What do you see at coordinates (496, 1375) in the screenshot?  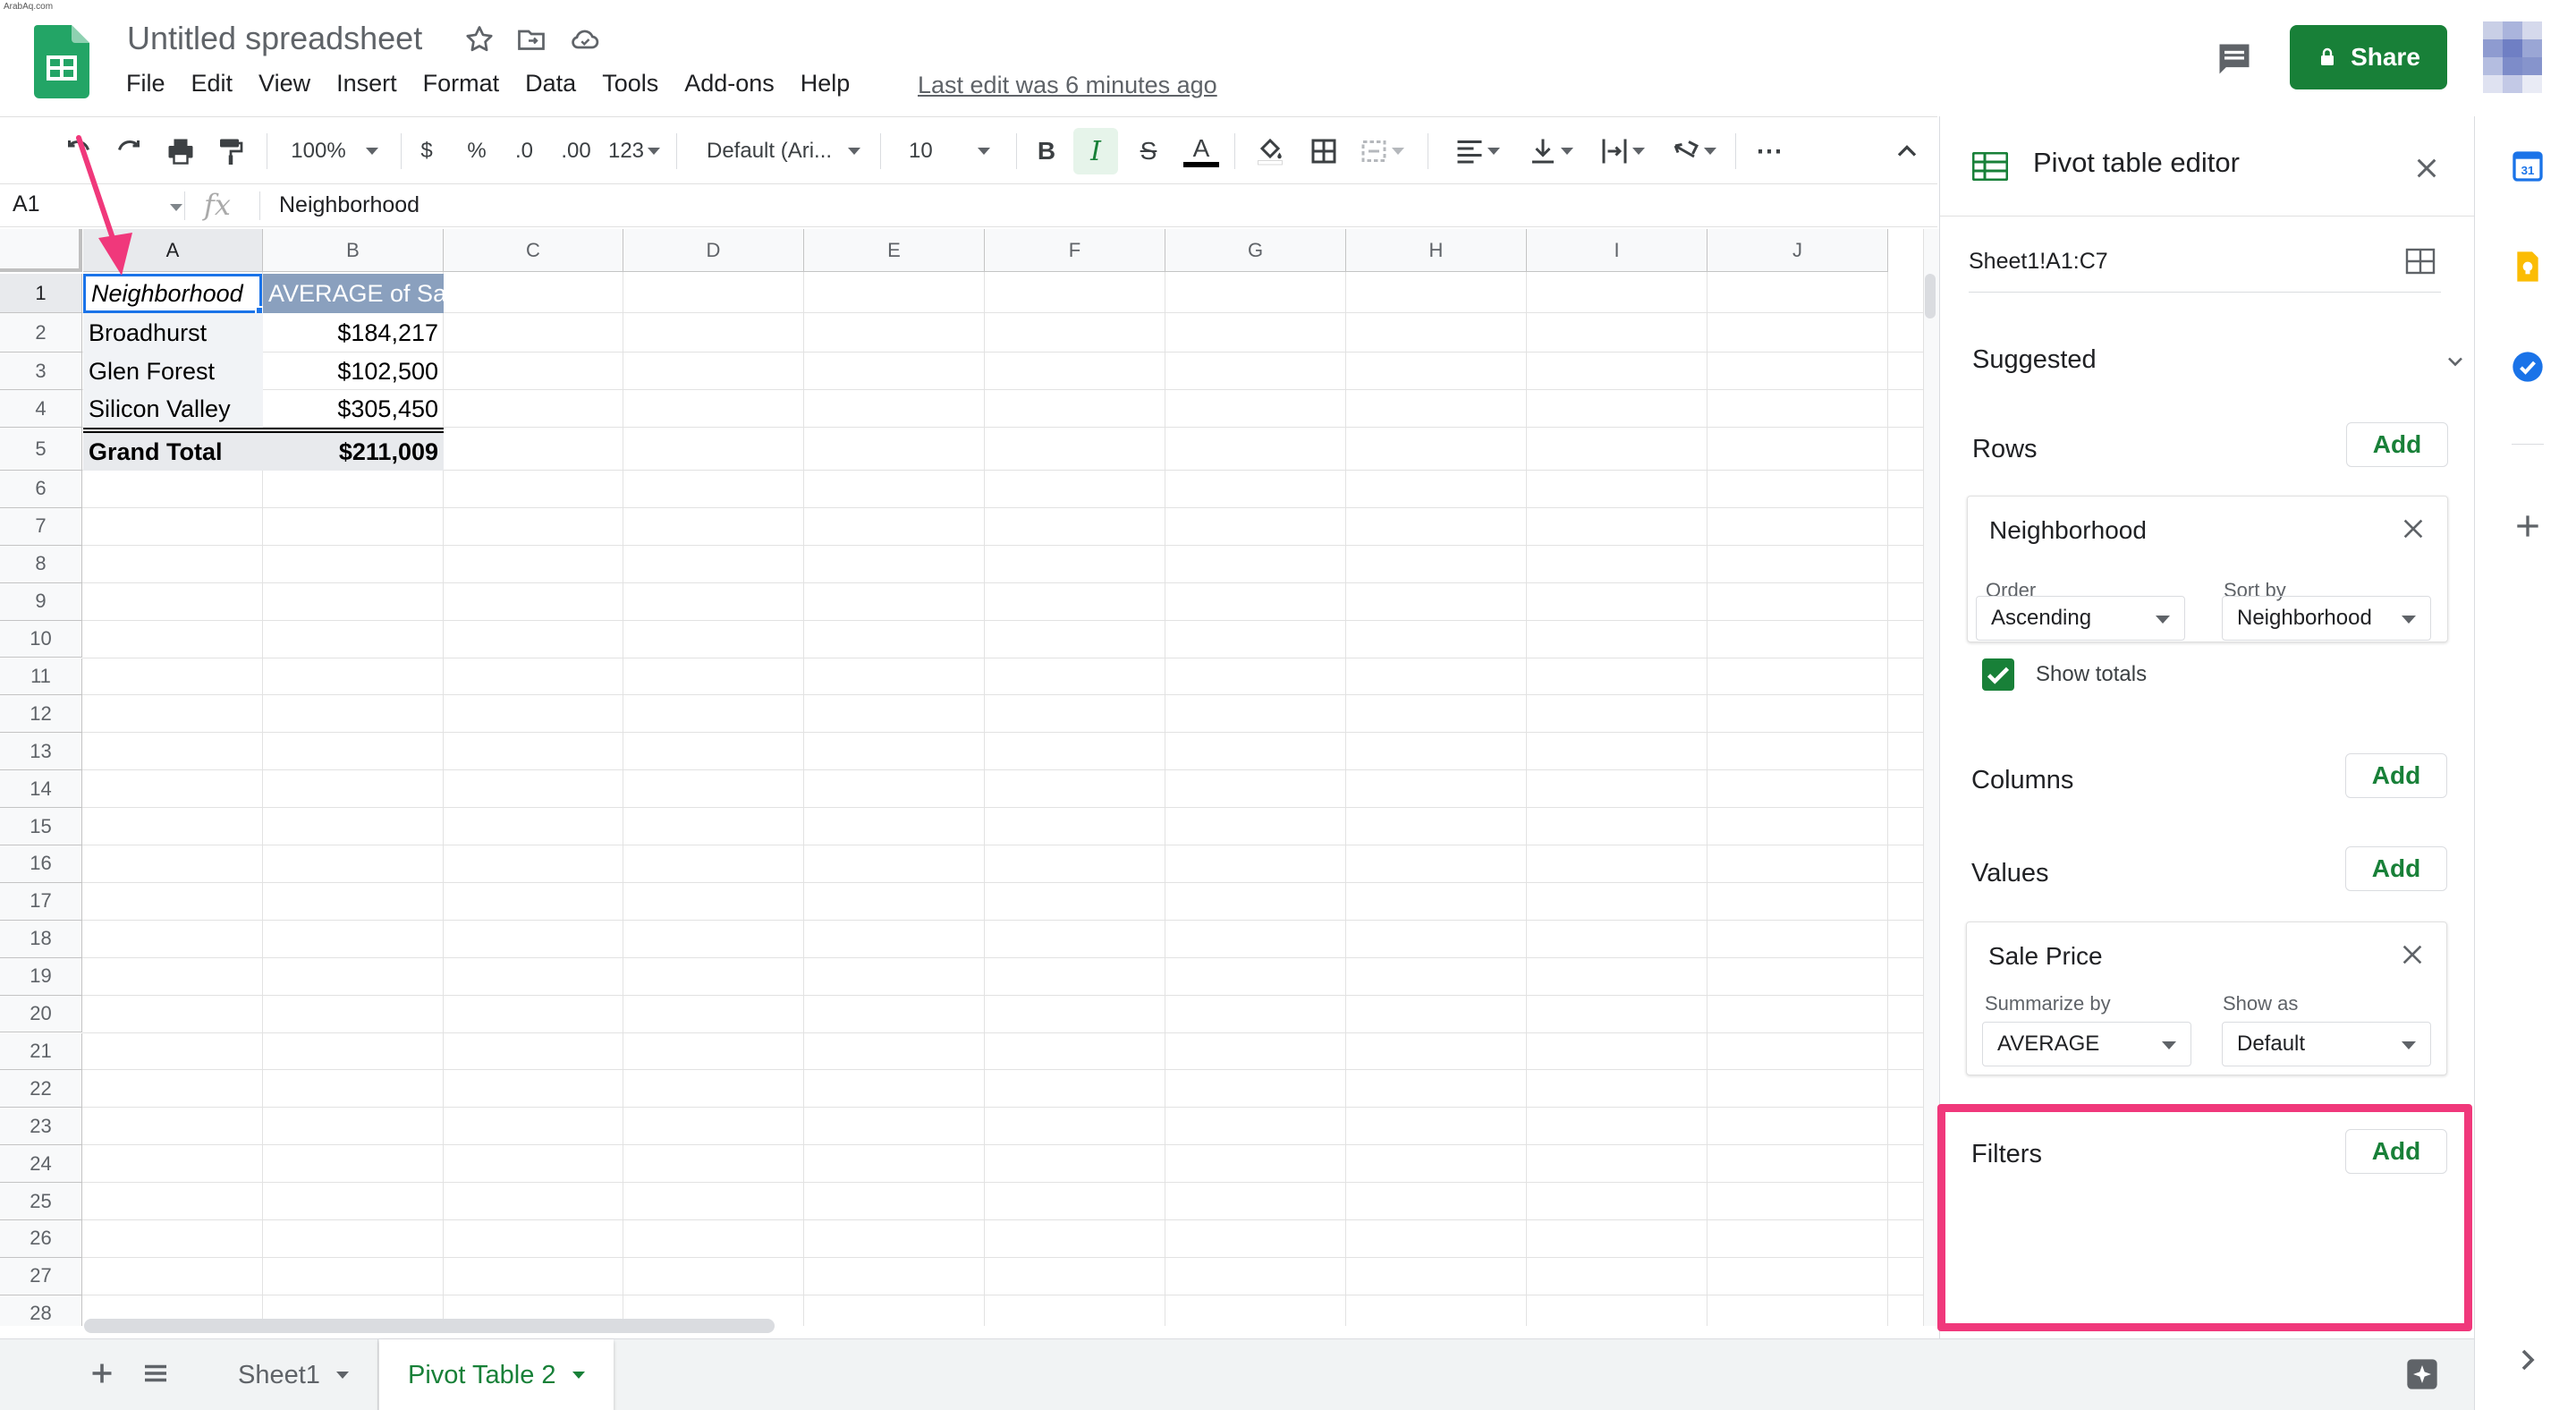 I see `tab-pivot-table-2: Pivot Table 2` at bounding box center [496, 1375].